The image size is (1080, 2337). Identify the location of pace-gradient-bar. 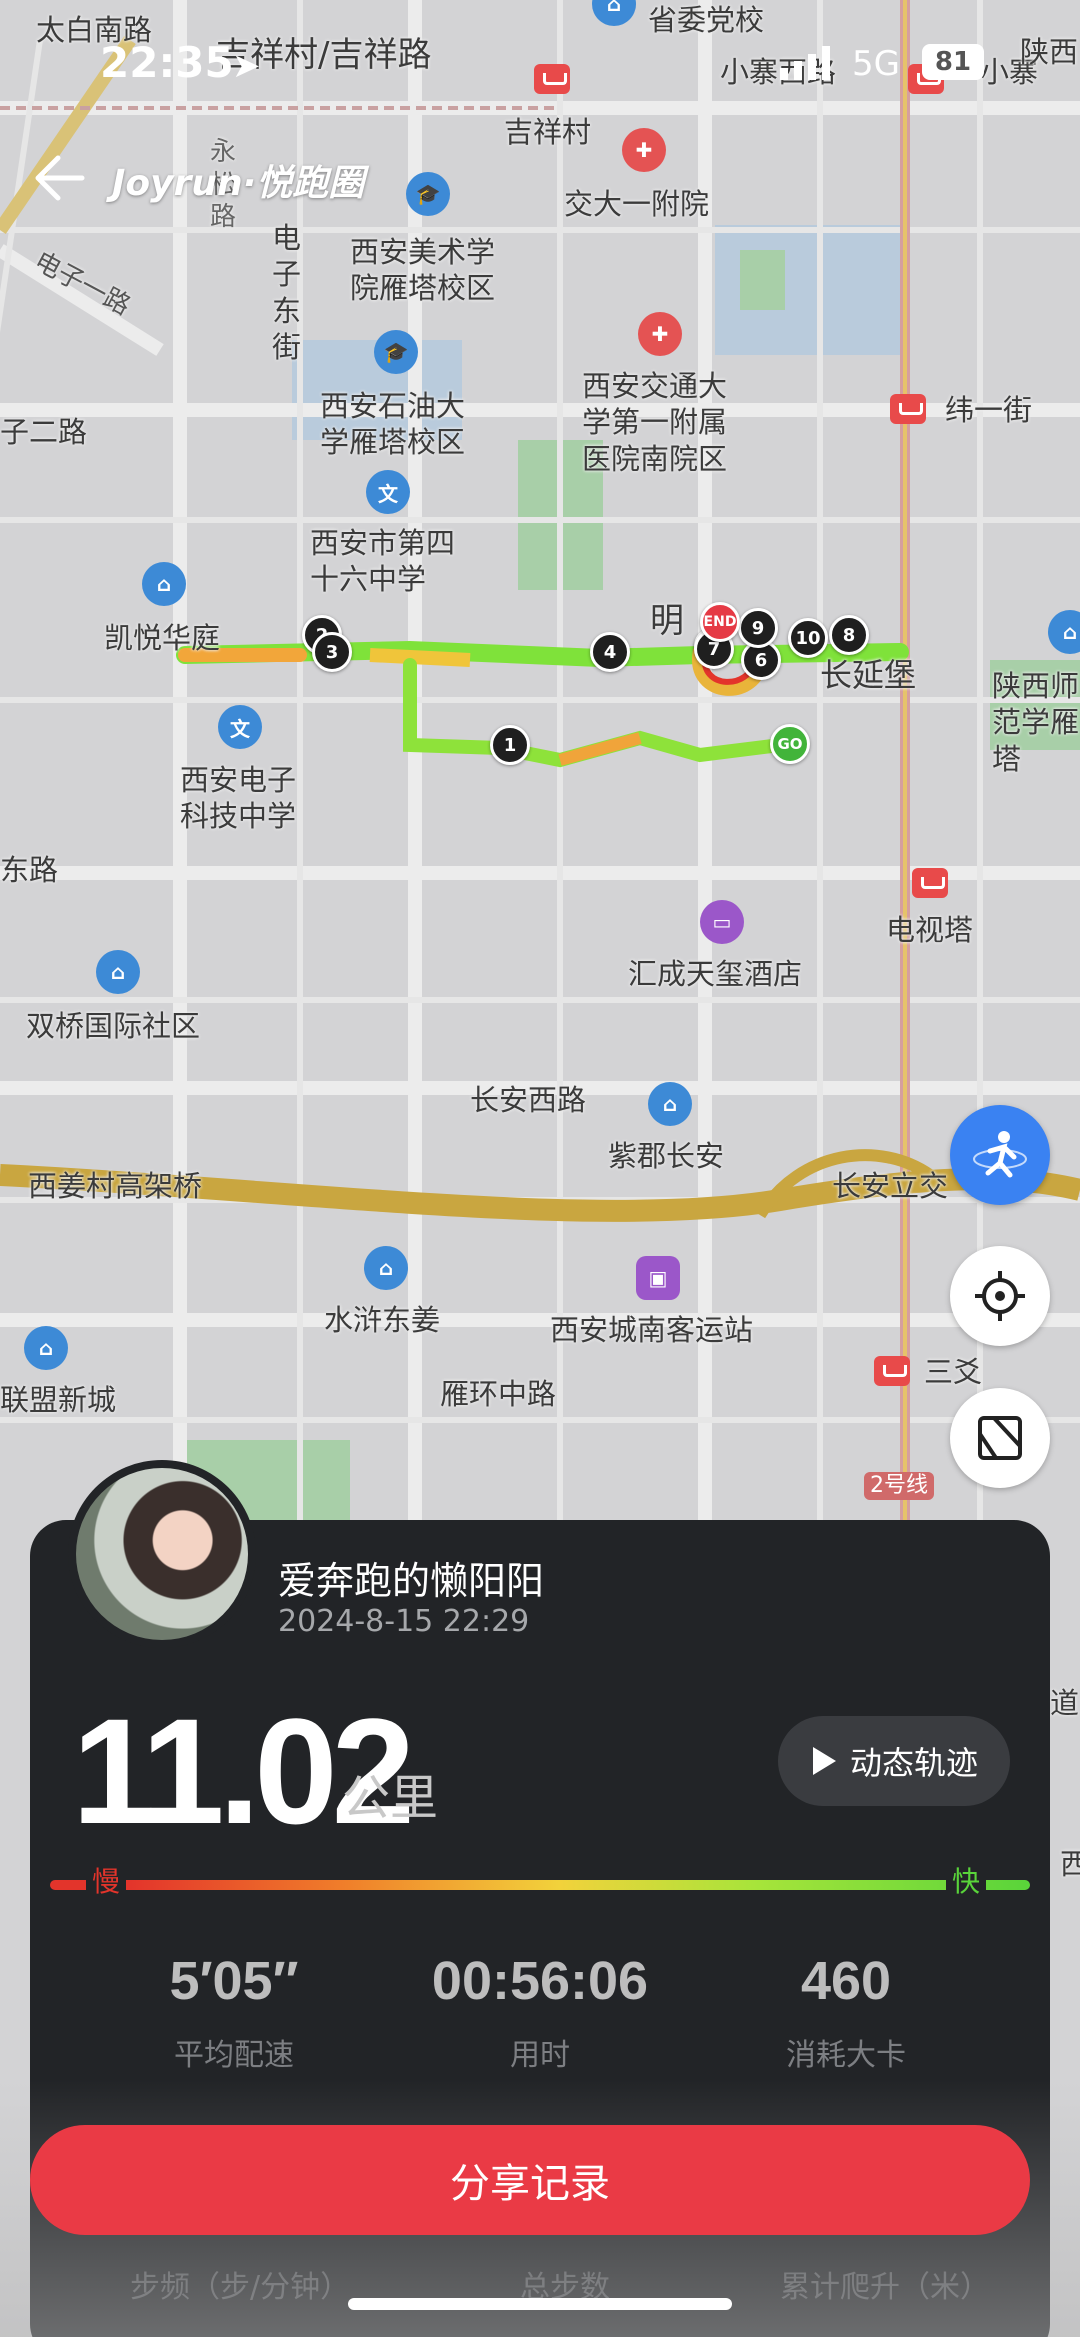
(540, 1885).